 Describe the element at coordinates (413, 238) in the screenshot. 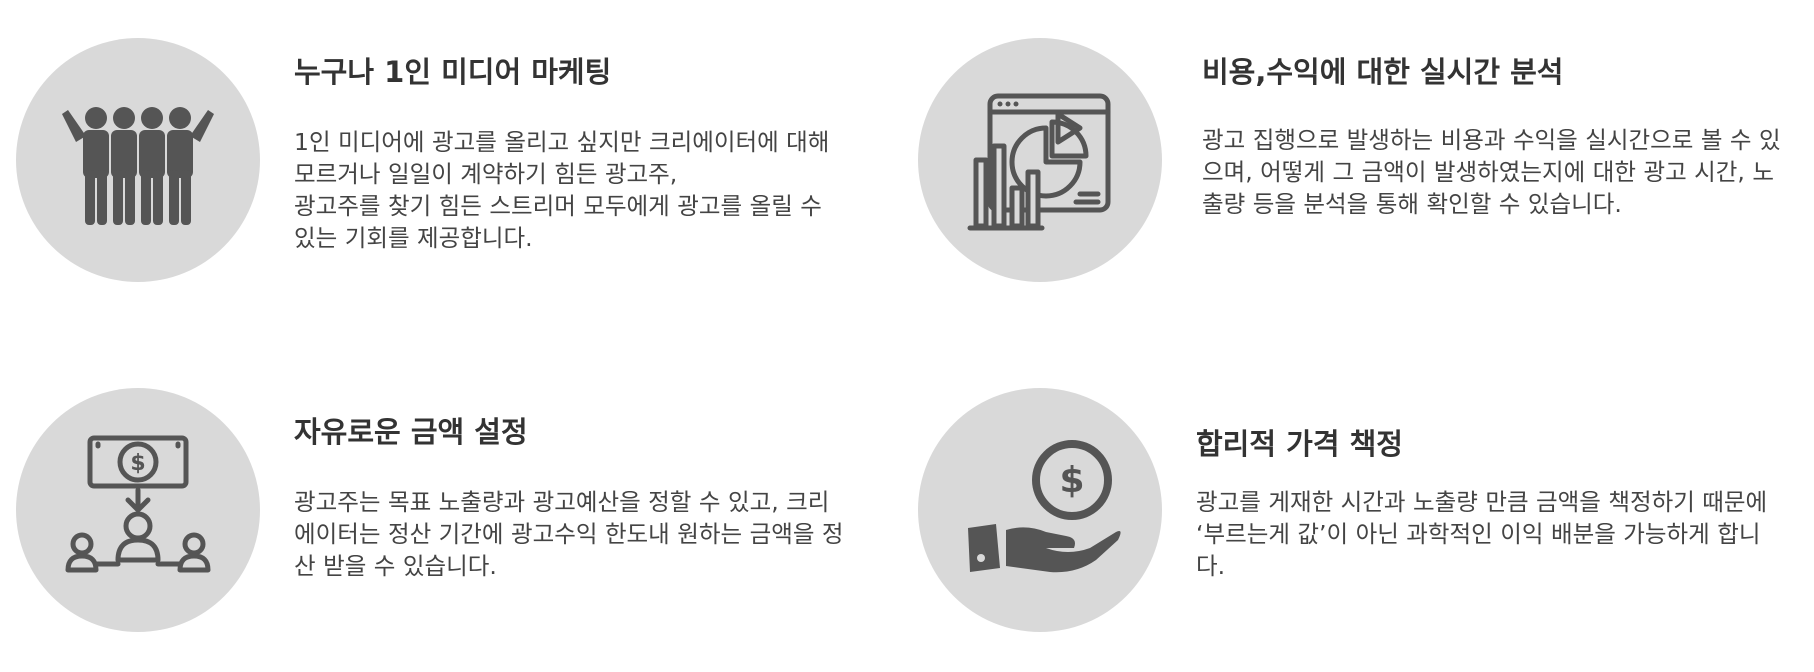

I see `description-line: 있는 기회를 제공합니다.` at that location.